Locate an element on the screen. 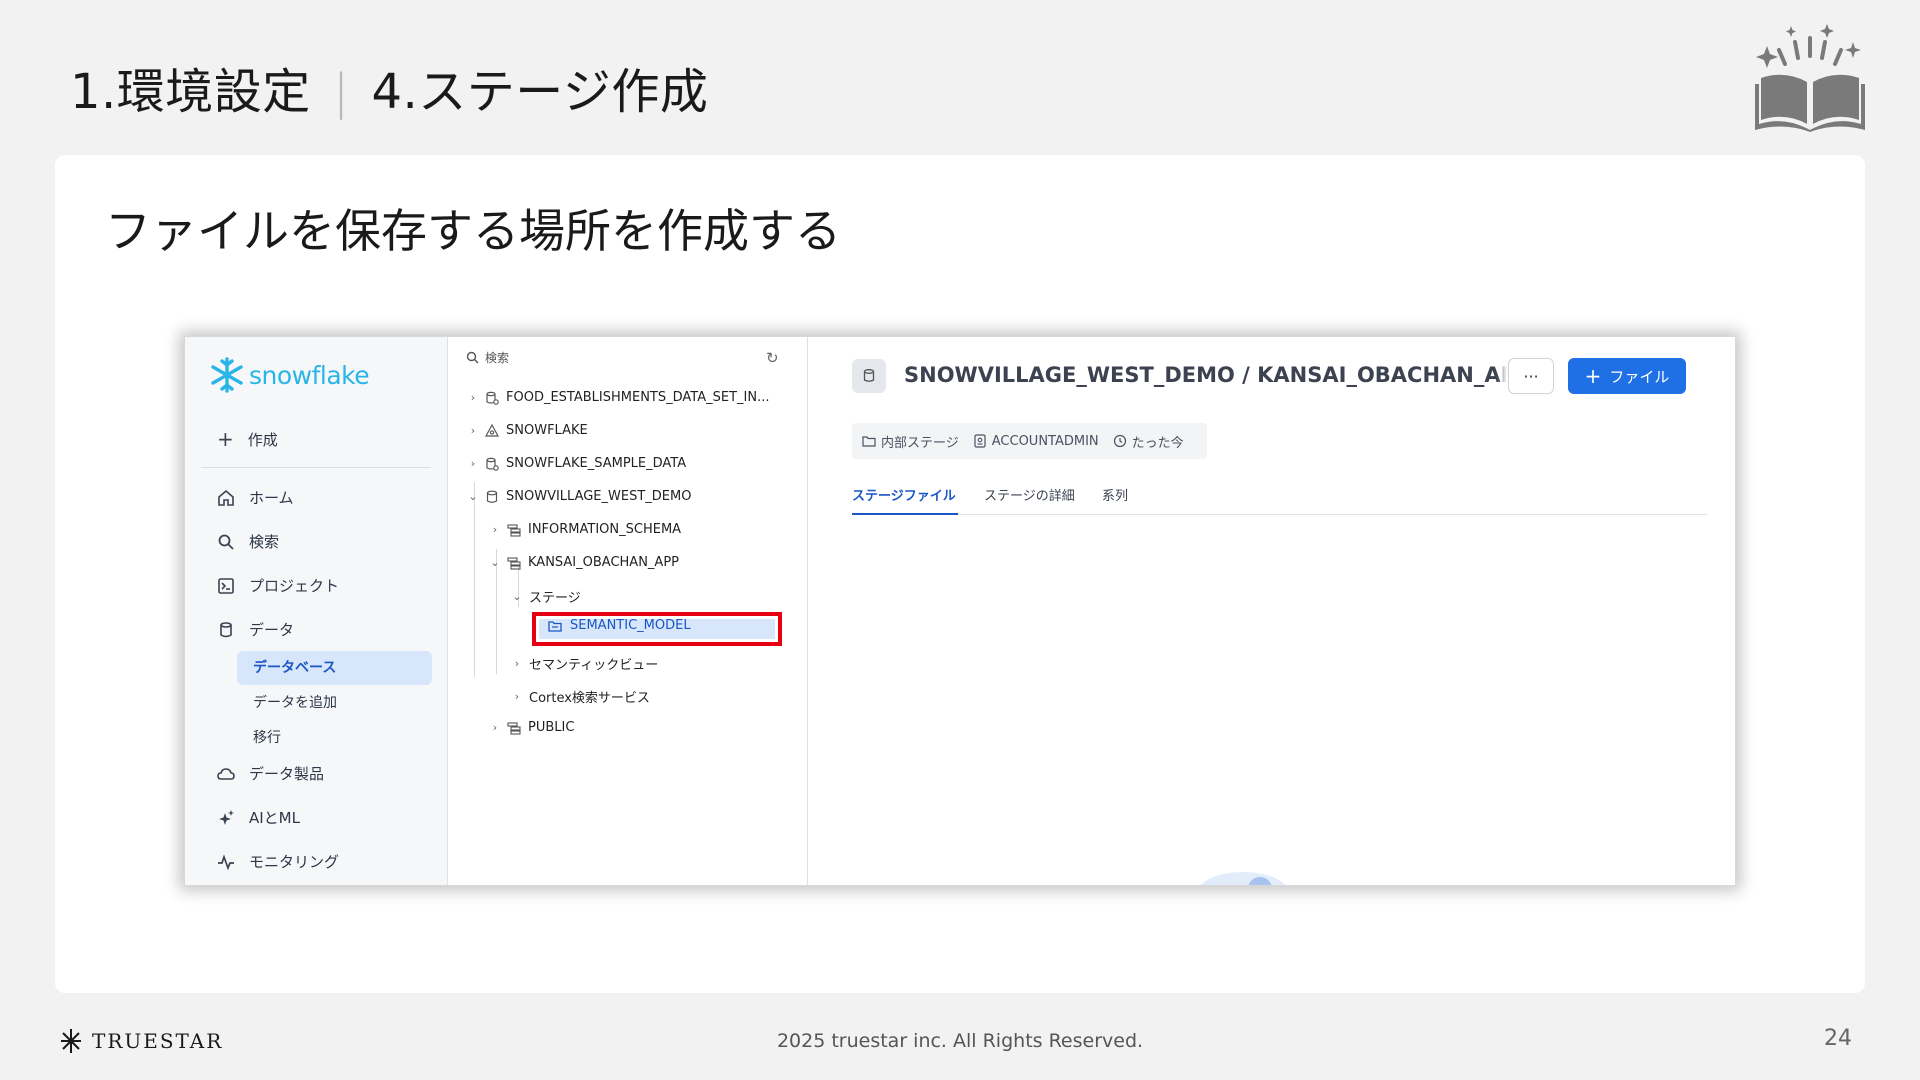 This screenshot has width=1920, height=1080. snowflake-logo: snowflake is located at coordinates (289, 375).